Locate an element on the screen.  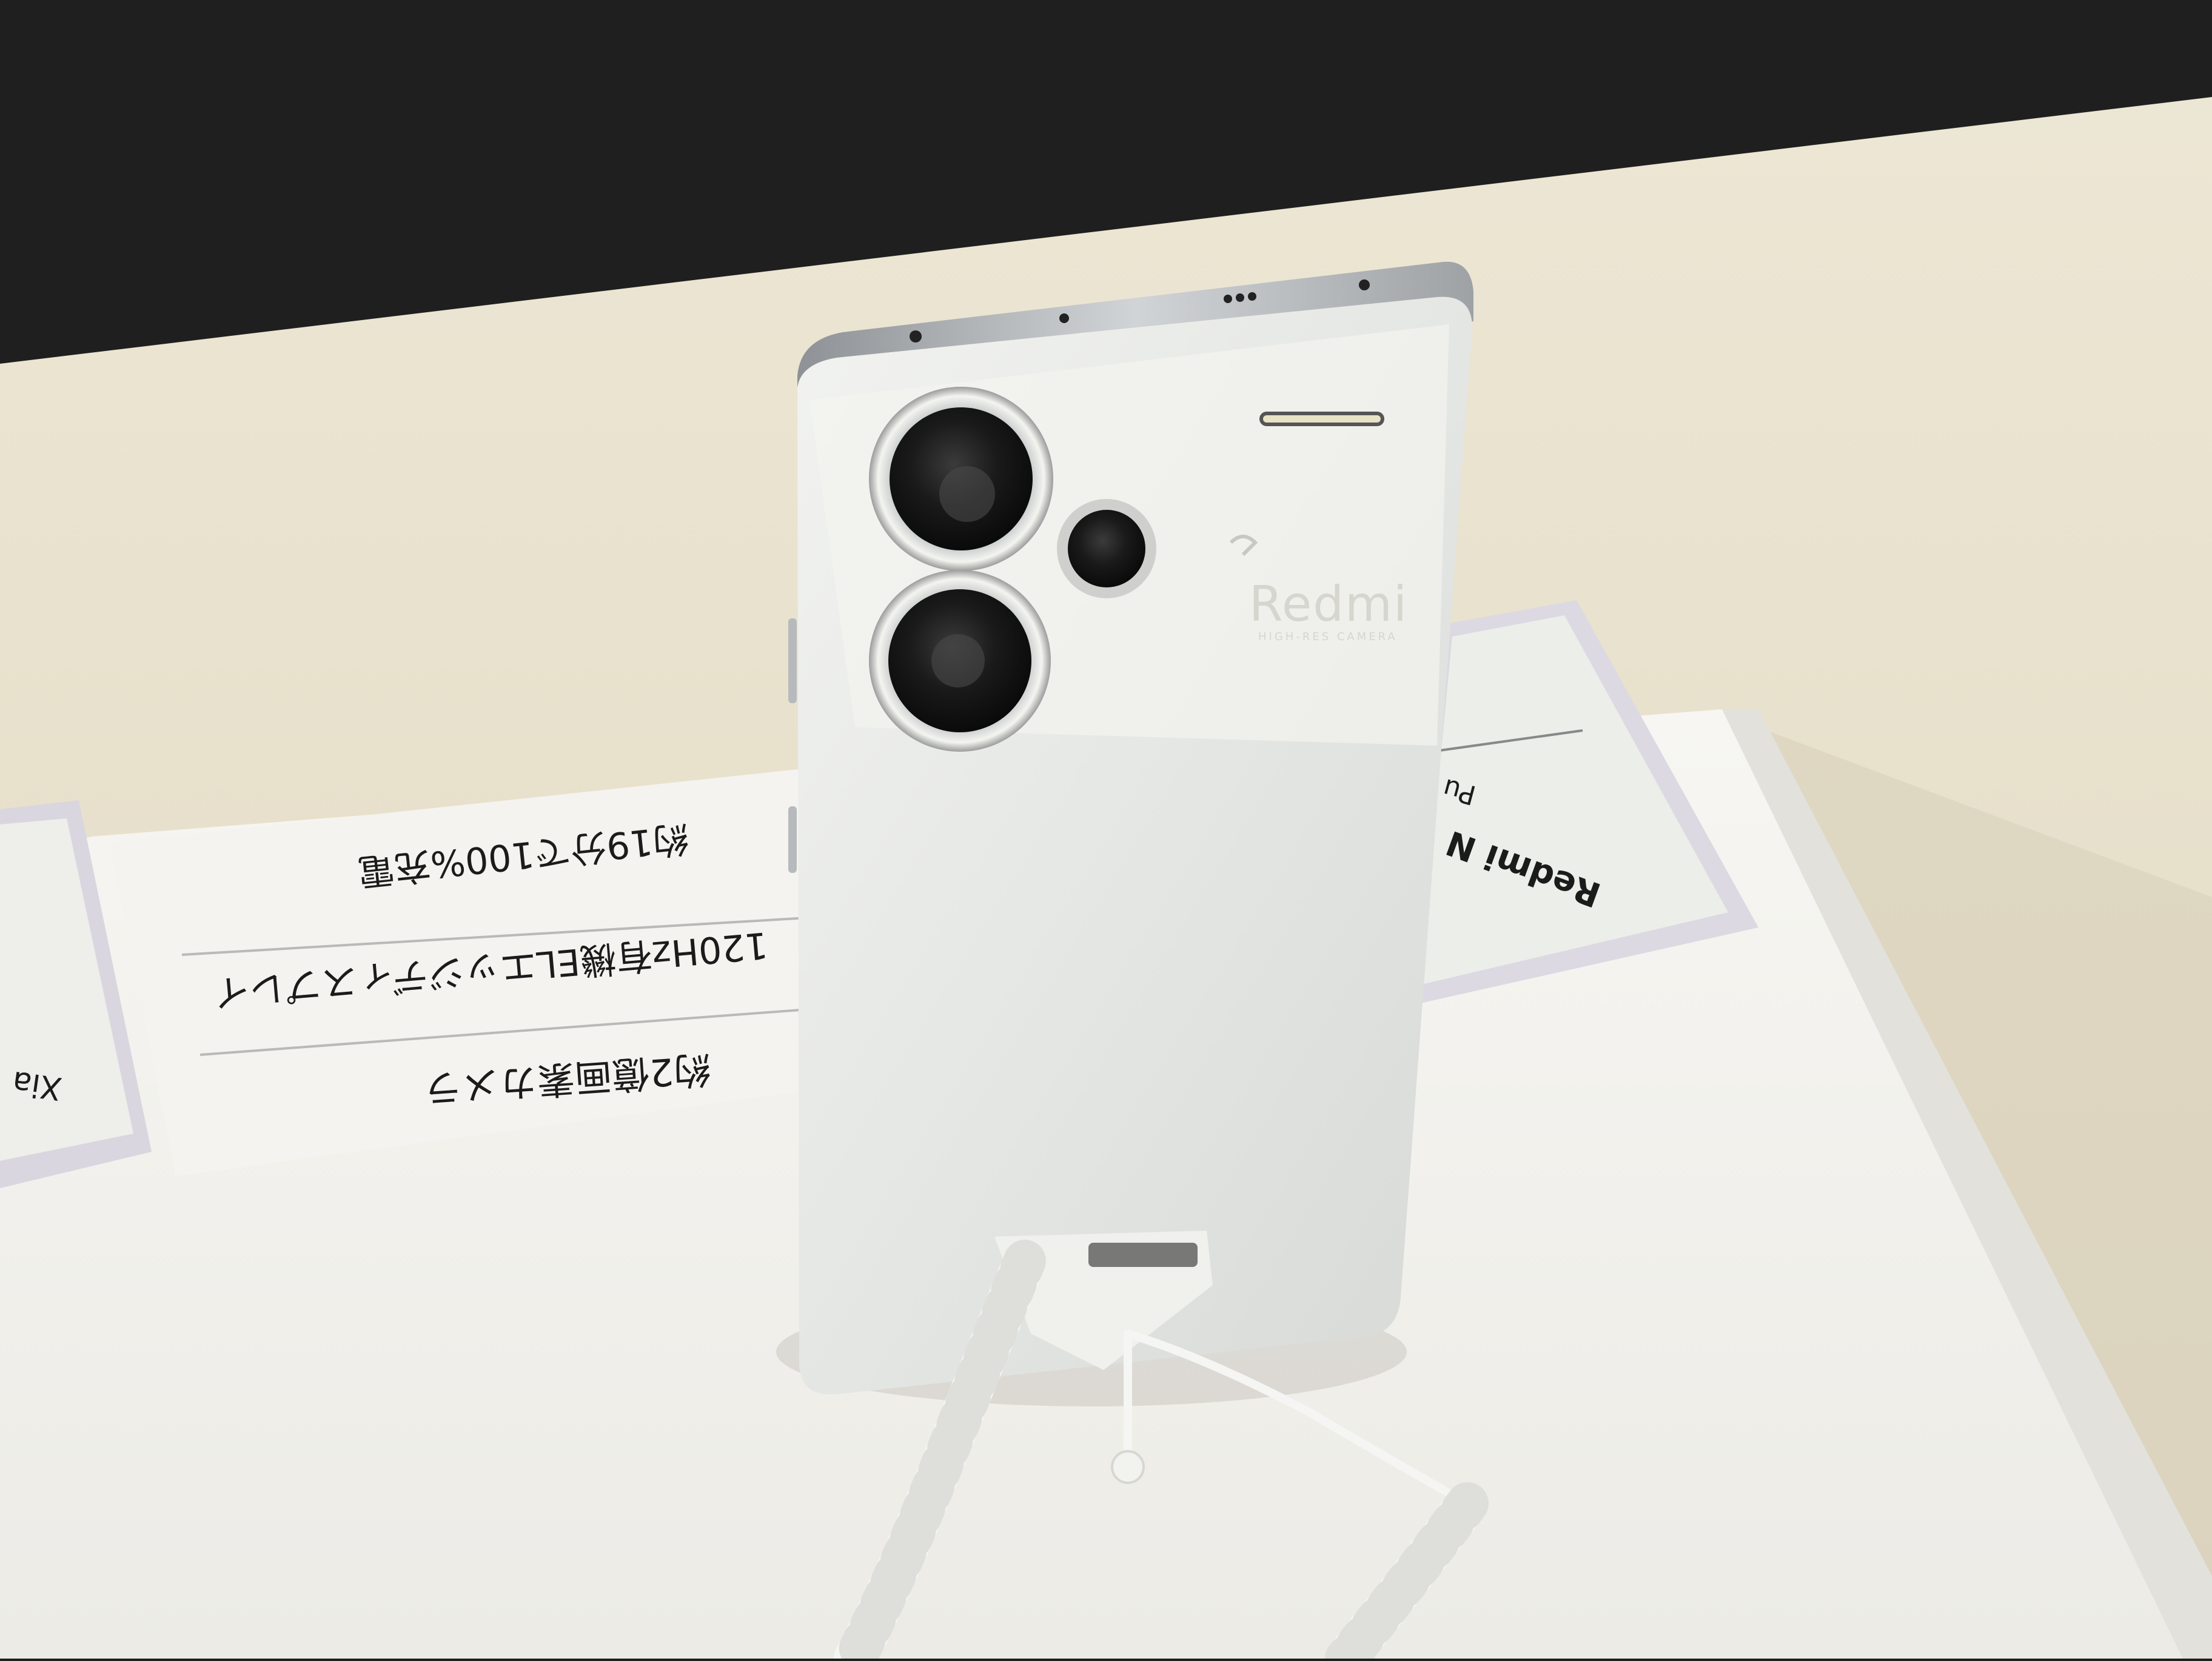
flash-icon is located at coordinates (1322, 419).